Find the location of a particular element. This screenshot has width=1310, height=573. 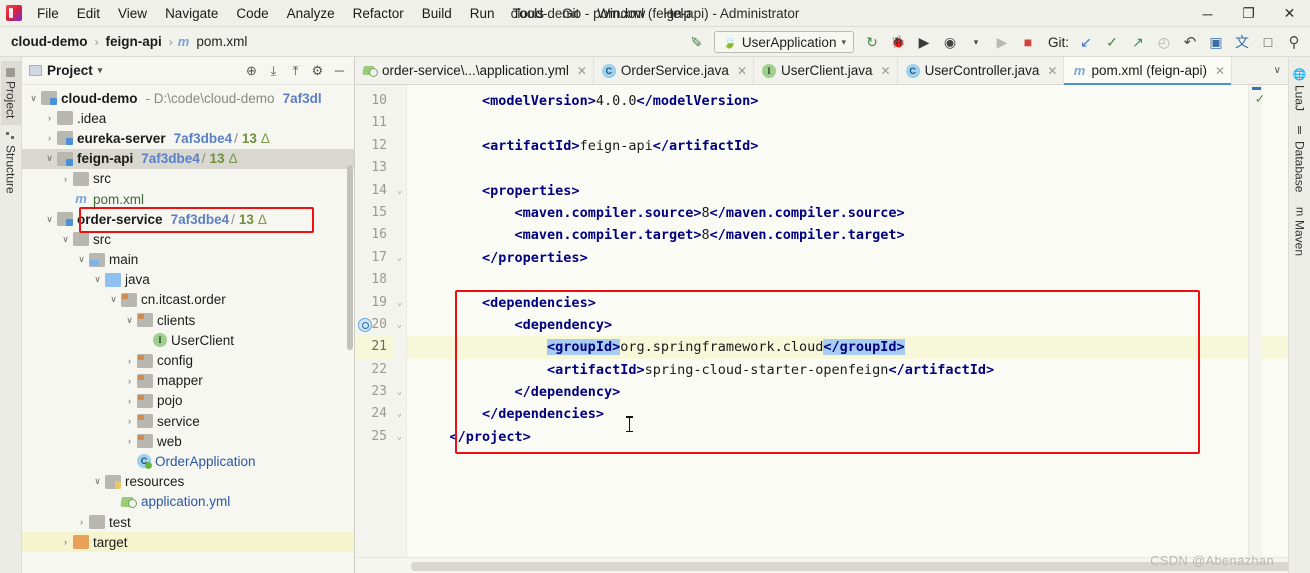

menu-item-help: Help is located at coordinates (677, 13).